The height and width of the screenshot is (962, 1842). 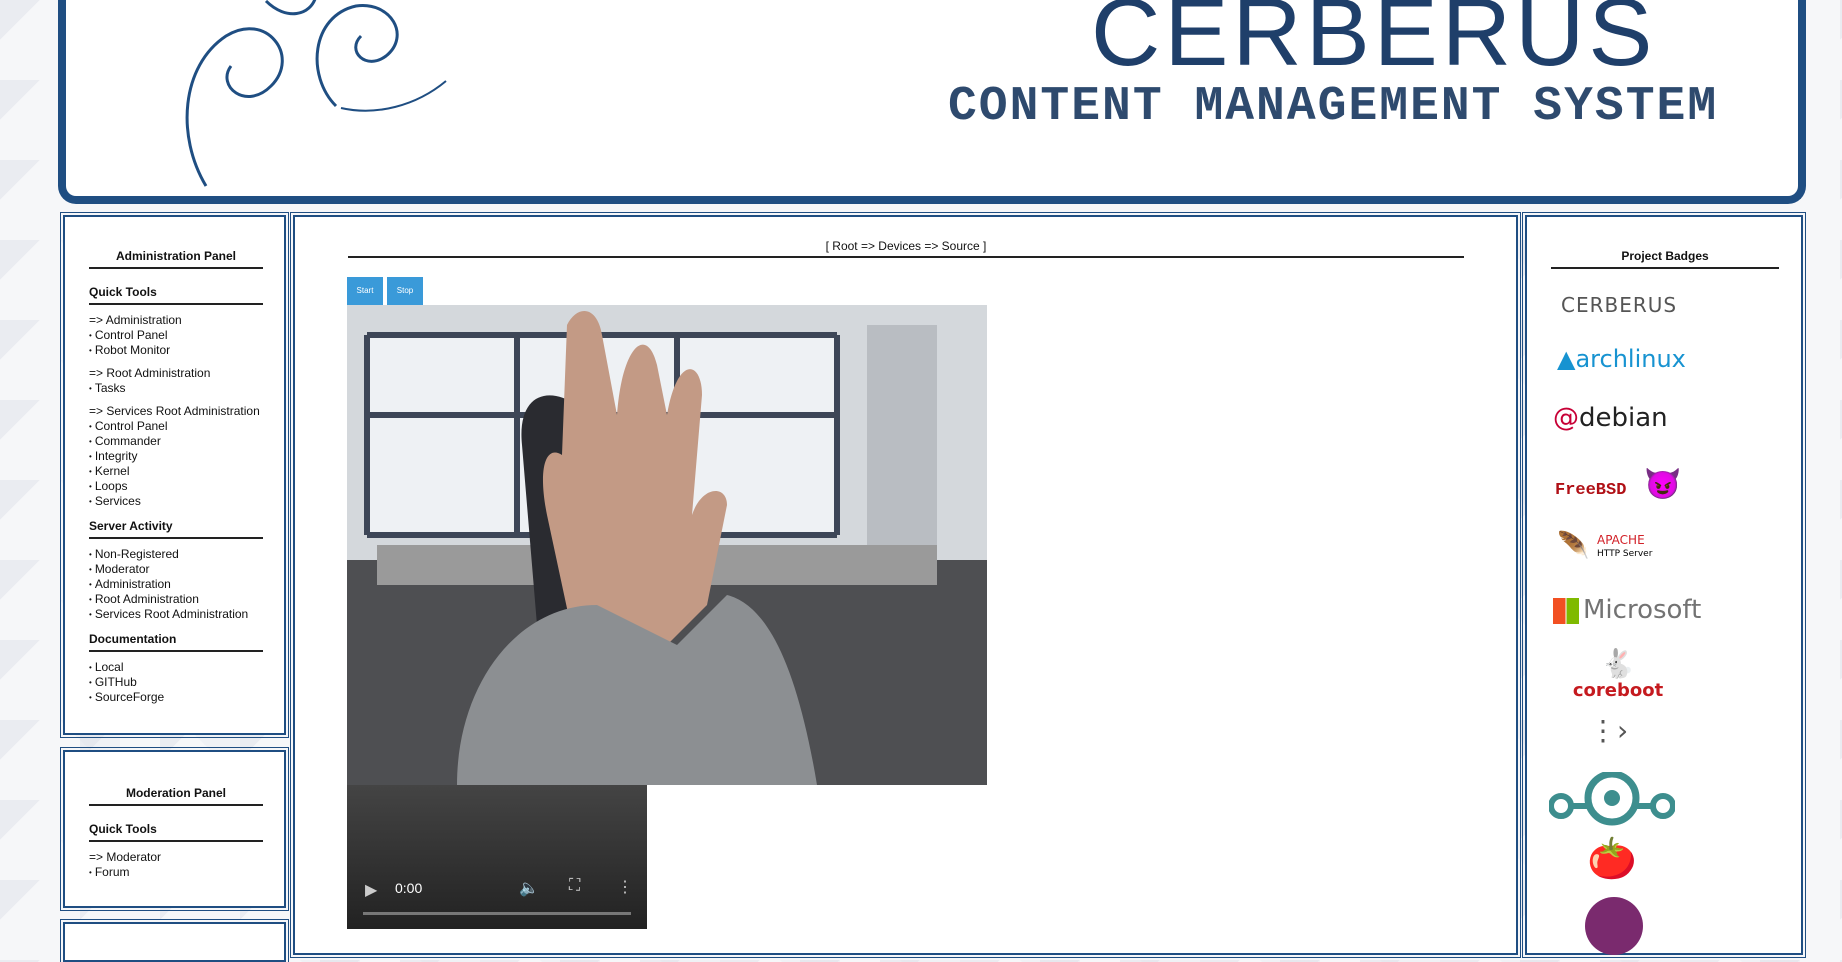 What do you see at coordinates (110, 388) in the screenshot?
I see `root-tool-label: Tasks` at bounding box center [110, 388].